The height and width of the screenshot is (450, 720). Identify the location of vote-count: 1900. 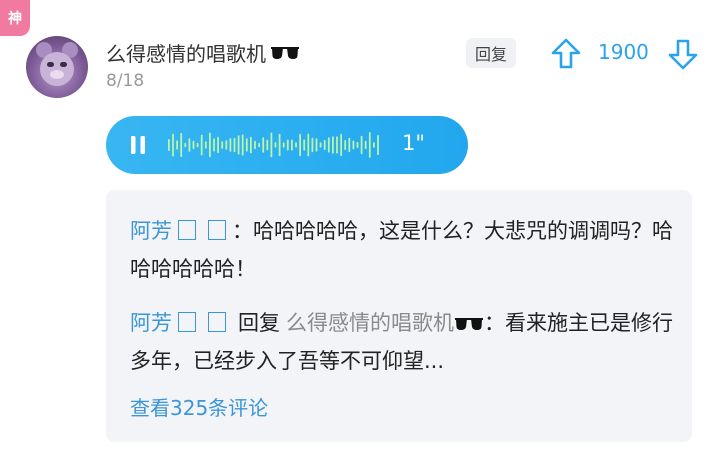
(623, 52).